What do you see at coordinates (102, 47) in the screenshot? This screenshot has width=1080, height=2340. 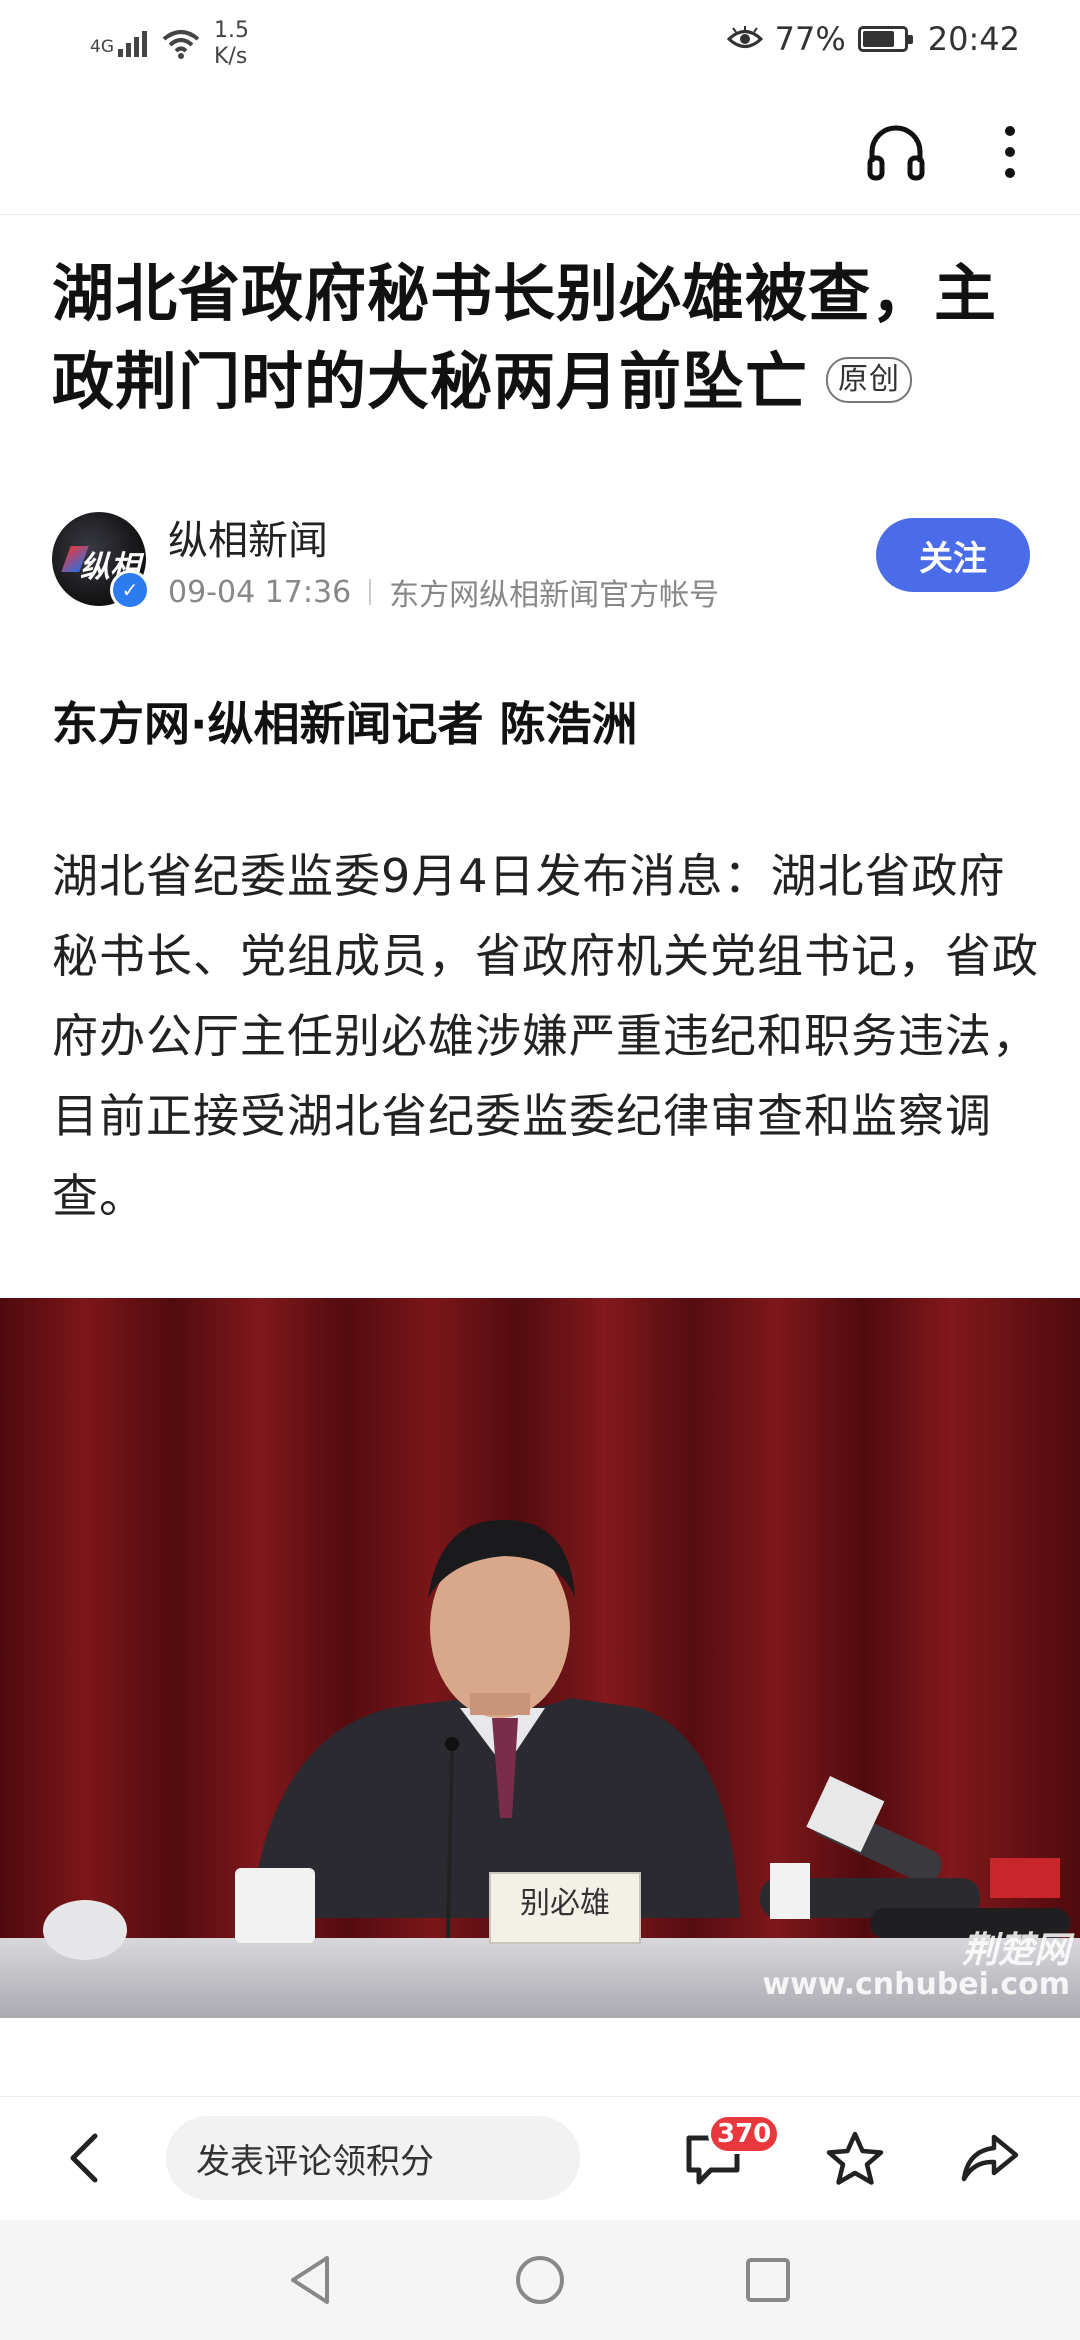 I see `network-type: 4G` at bounding box center [102, 47].